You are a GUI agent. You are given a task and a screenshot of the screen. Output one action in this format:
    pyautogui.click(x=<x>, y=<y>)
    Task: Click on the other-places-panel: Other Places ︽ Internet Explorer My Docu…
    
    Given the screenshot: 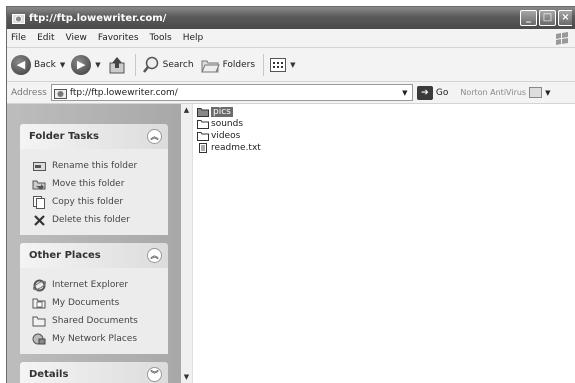 What is the action you would take?
    pyautogui.click(x=94, y=298)
    